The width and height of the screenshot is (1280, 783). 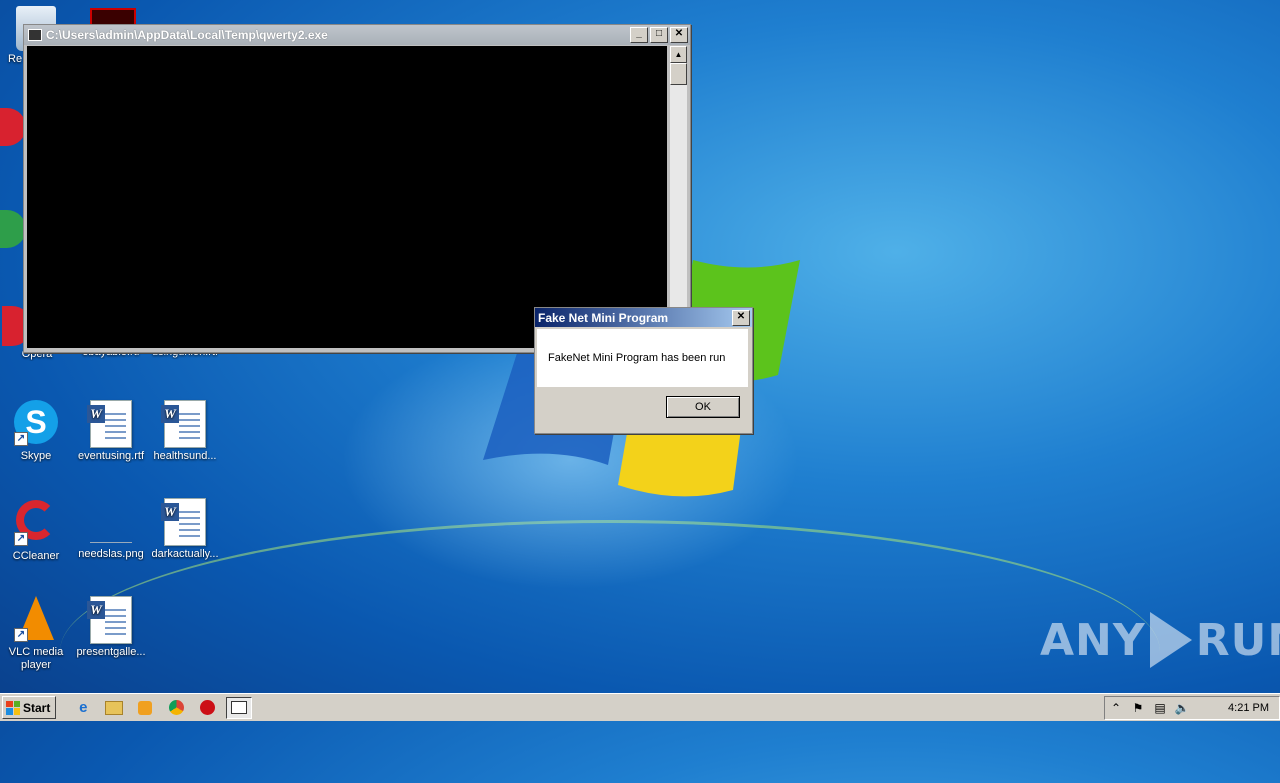 I want to click on action-center-flag-icon: ⚑, so click(x=1138, y=708).